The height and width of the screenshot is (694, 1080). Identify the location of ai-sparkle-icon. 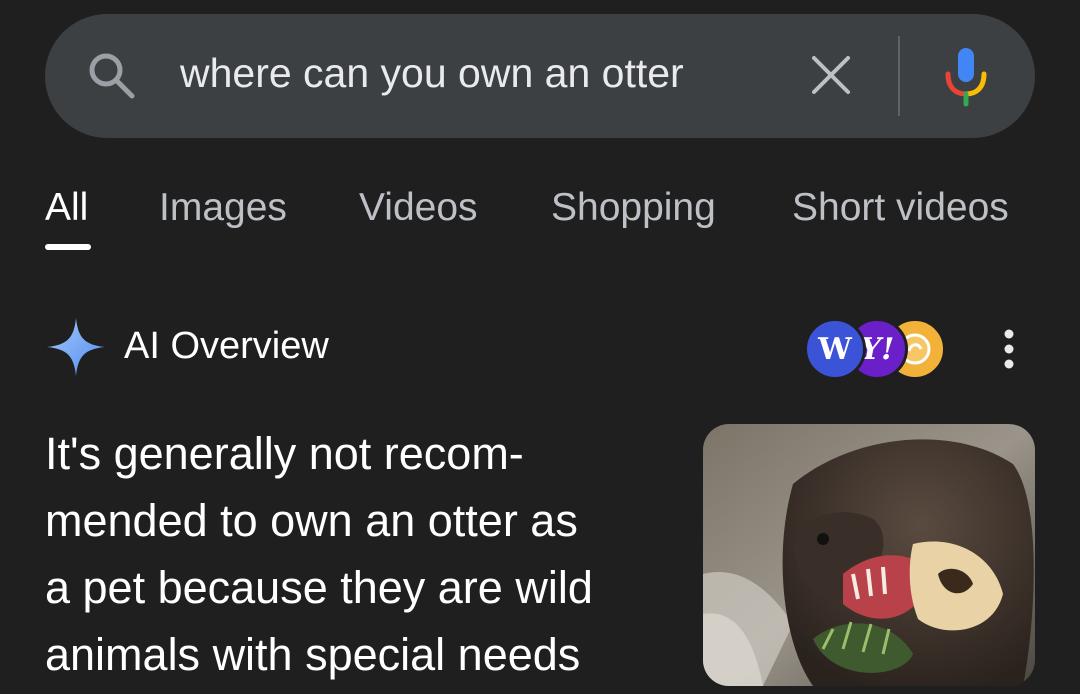
(76, 347).